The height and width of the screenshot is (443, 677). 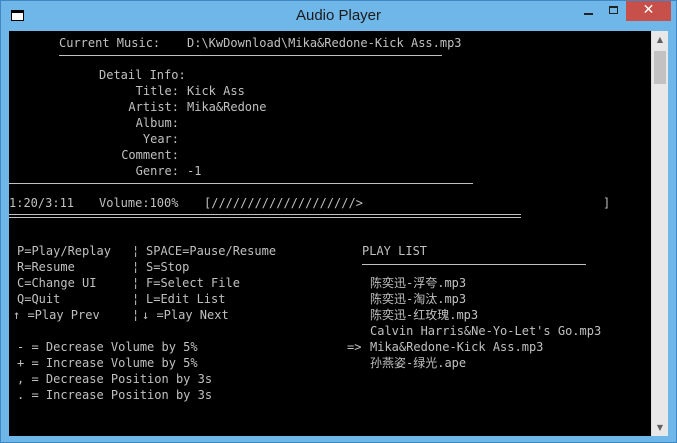 I want to click on help-increase-position: . = Increase Position by 3s, so click(x=115, y=395).